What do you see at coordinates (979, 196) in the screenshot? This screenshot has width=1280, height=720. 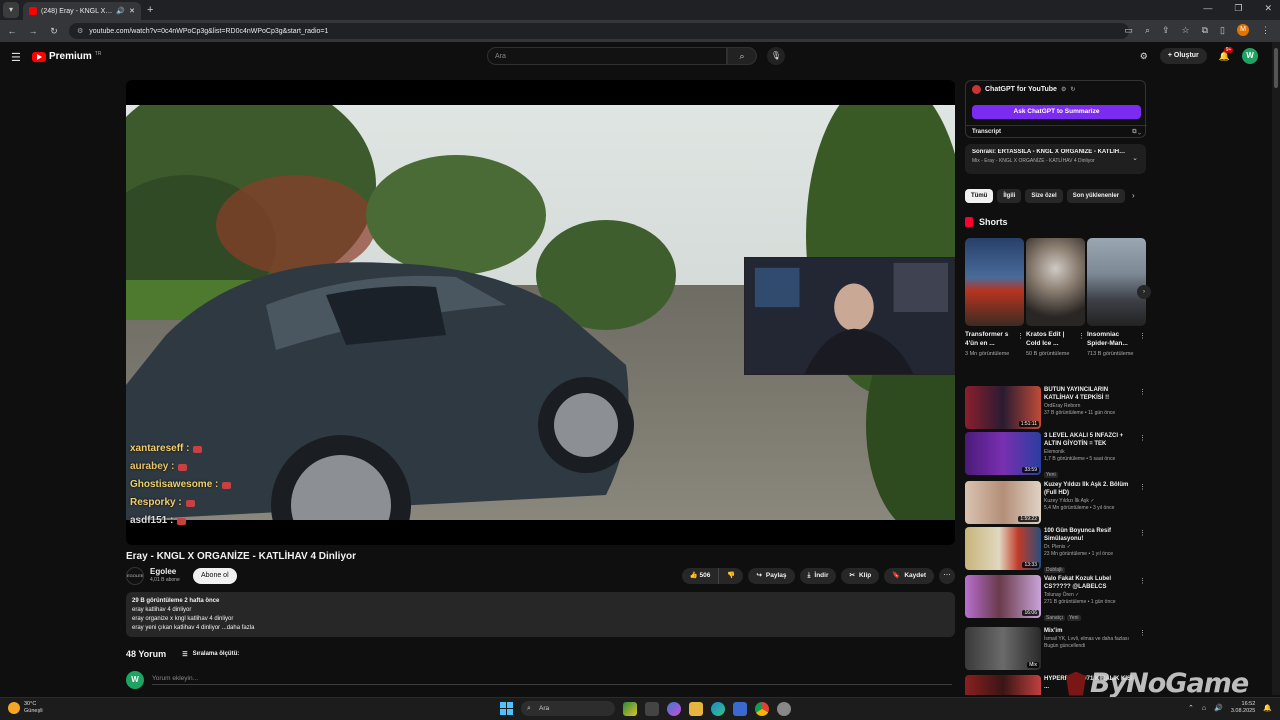 I see `chip-all: Tümü` at bounding box center [979, 196].